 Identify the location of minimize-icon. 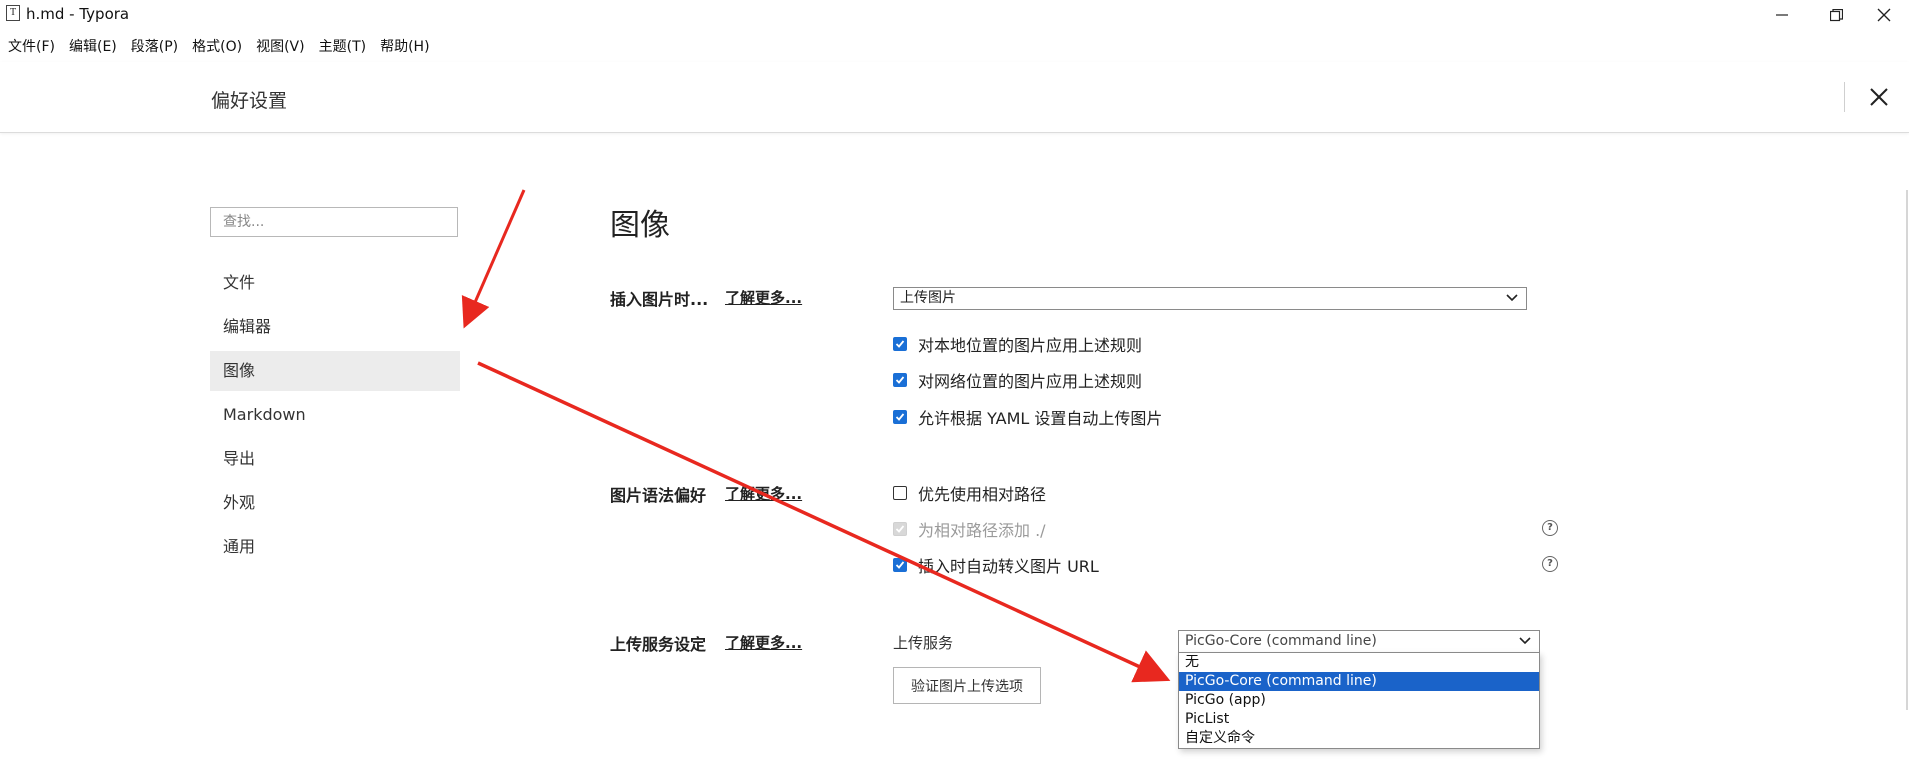
(1782, 15).